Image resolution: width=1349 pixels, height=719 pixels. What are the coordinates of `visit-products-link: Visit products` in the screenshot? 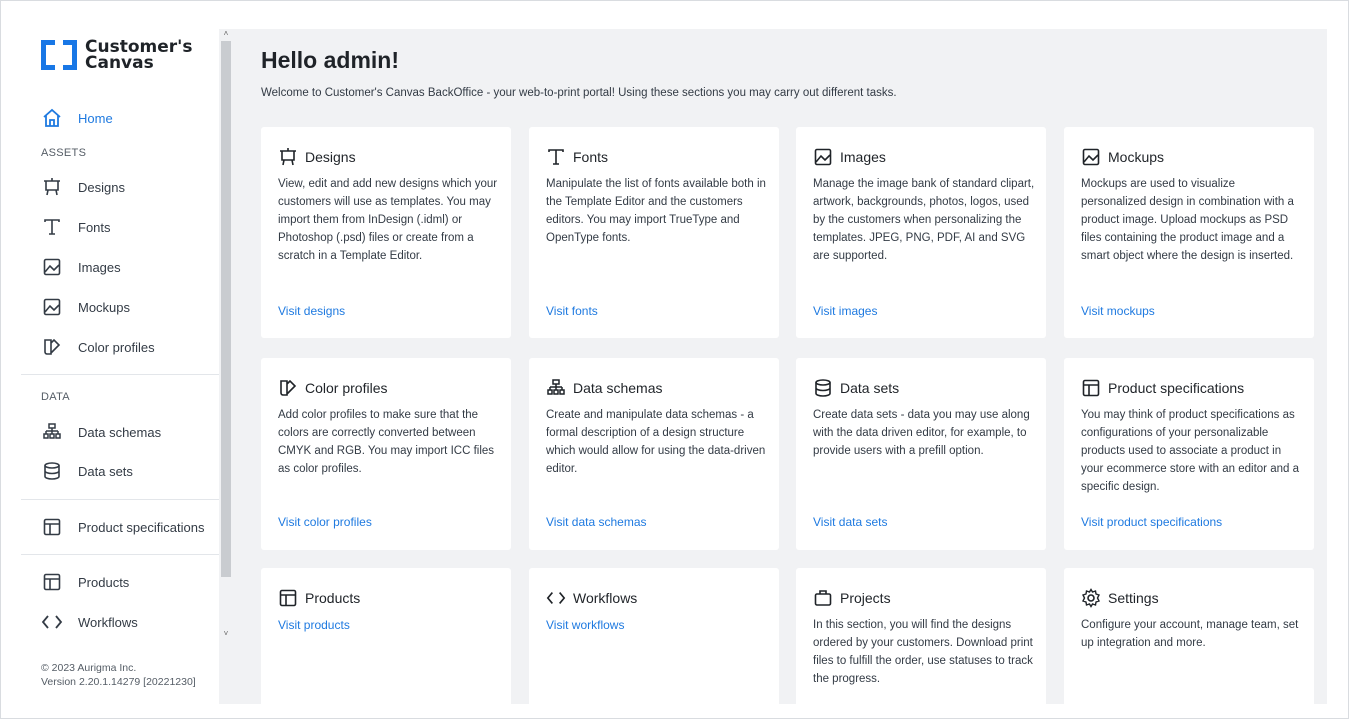 It's located at (314, 625).